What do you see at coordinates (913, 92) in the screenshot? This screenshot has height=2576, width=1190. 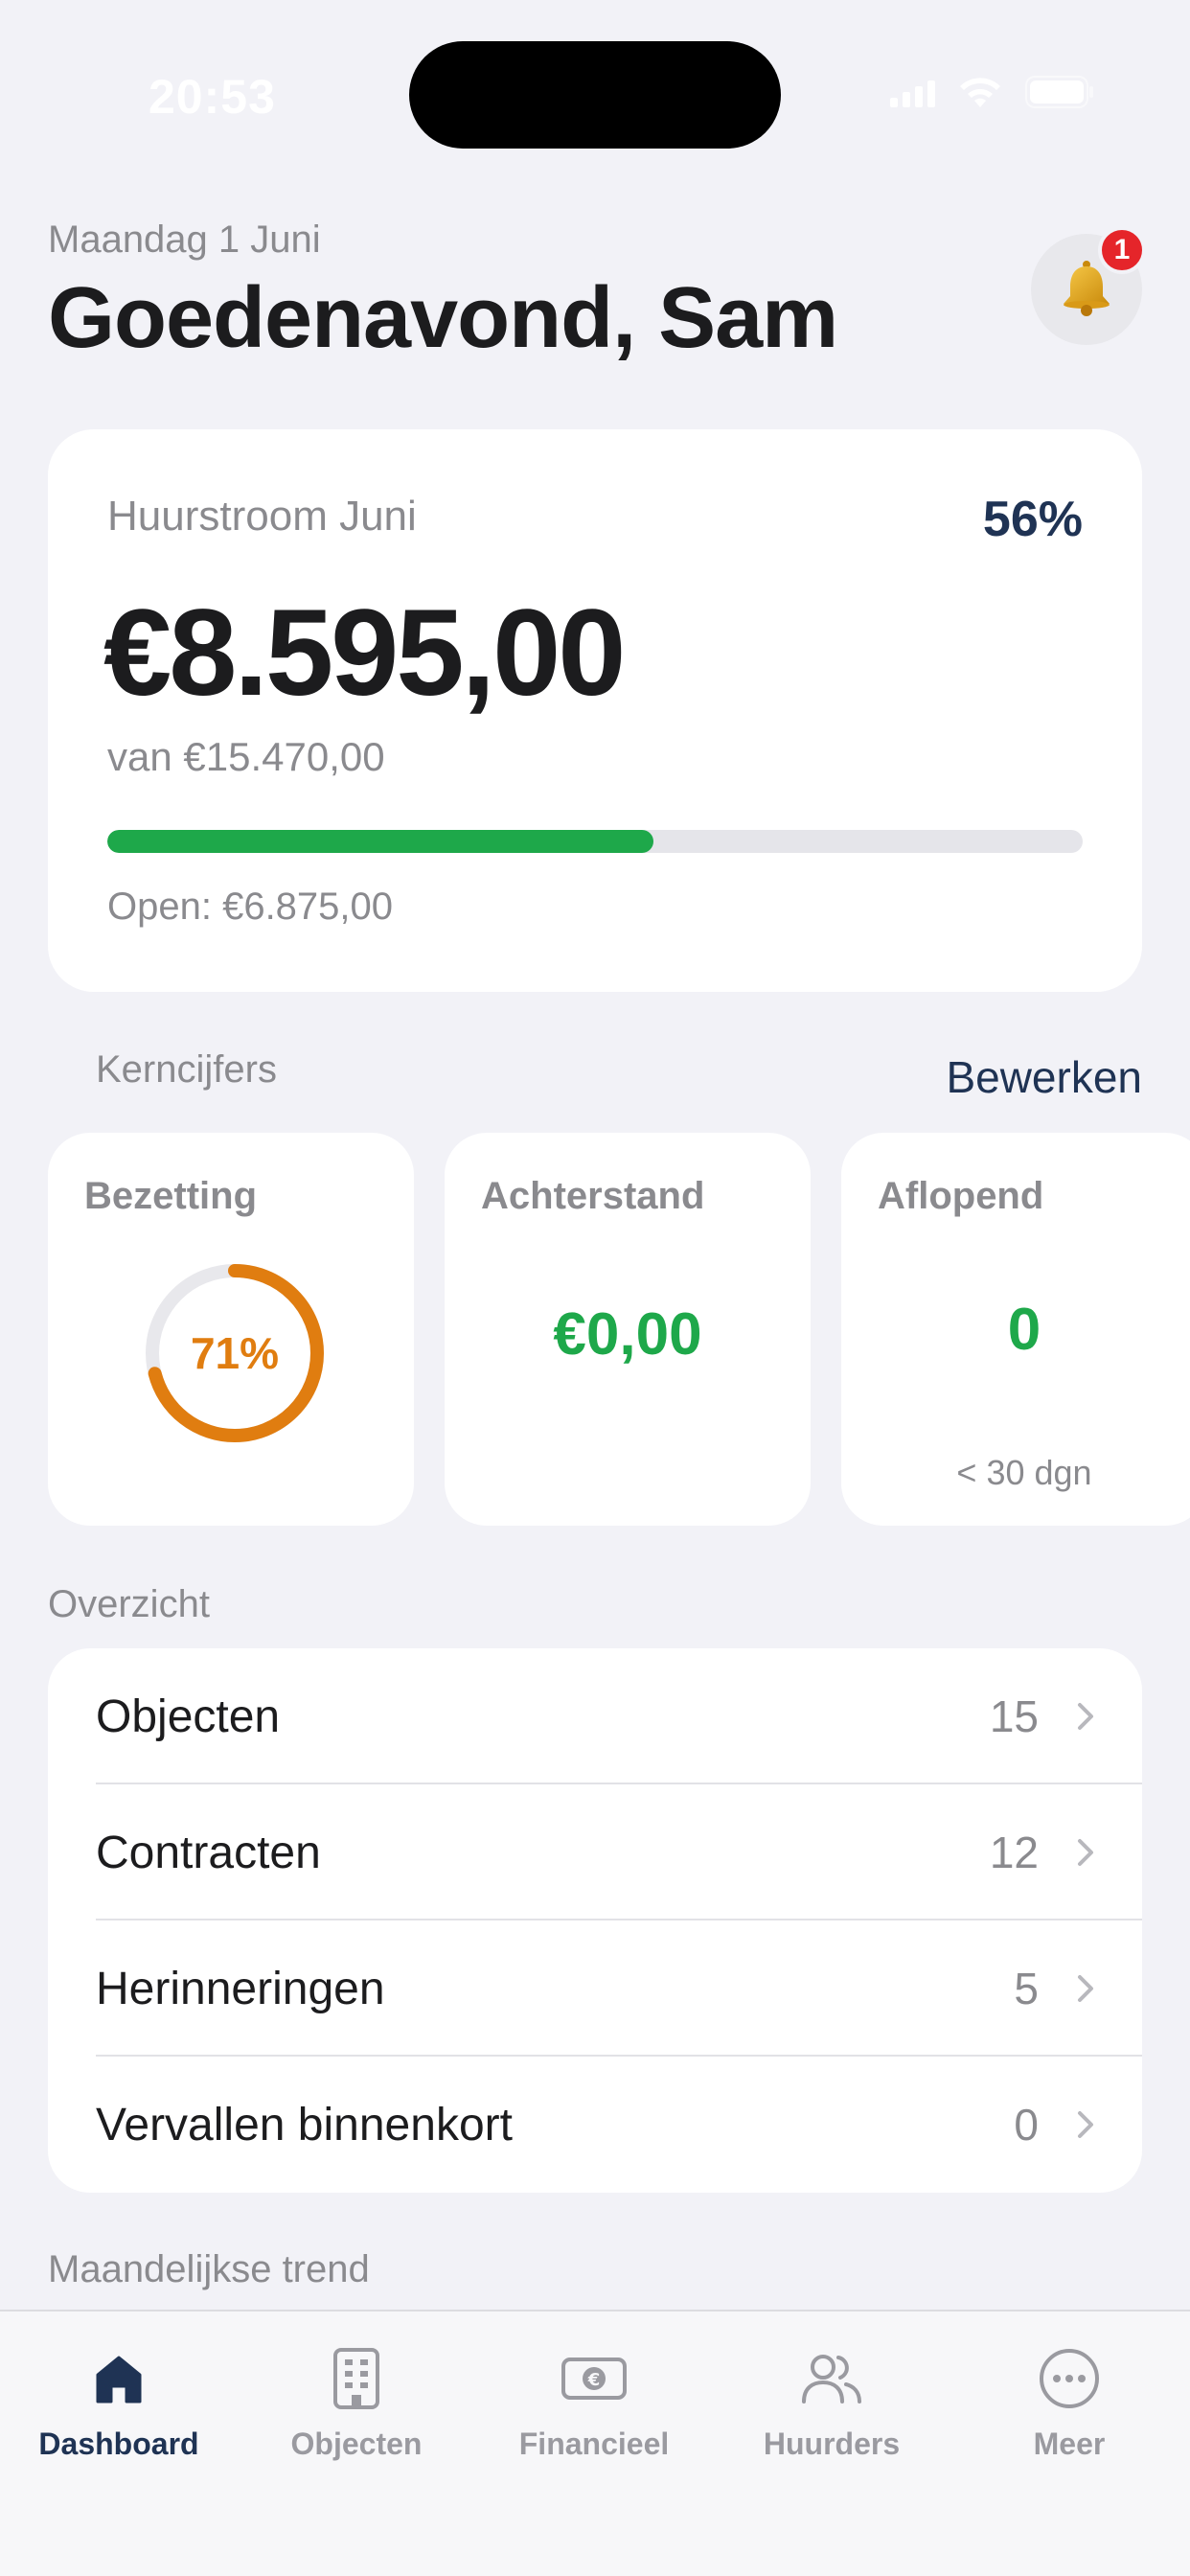 I see `cellular-signal-icon` at bounding box center [913, 92].